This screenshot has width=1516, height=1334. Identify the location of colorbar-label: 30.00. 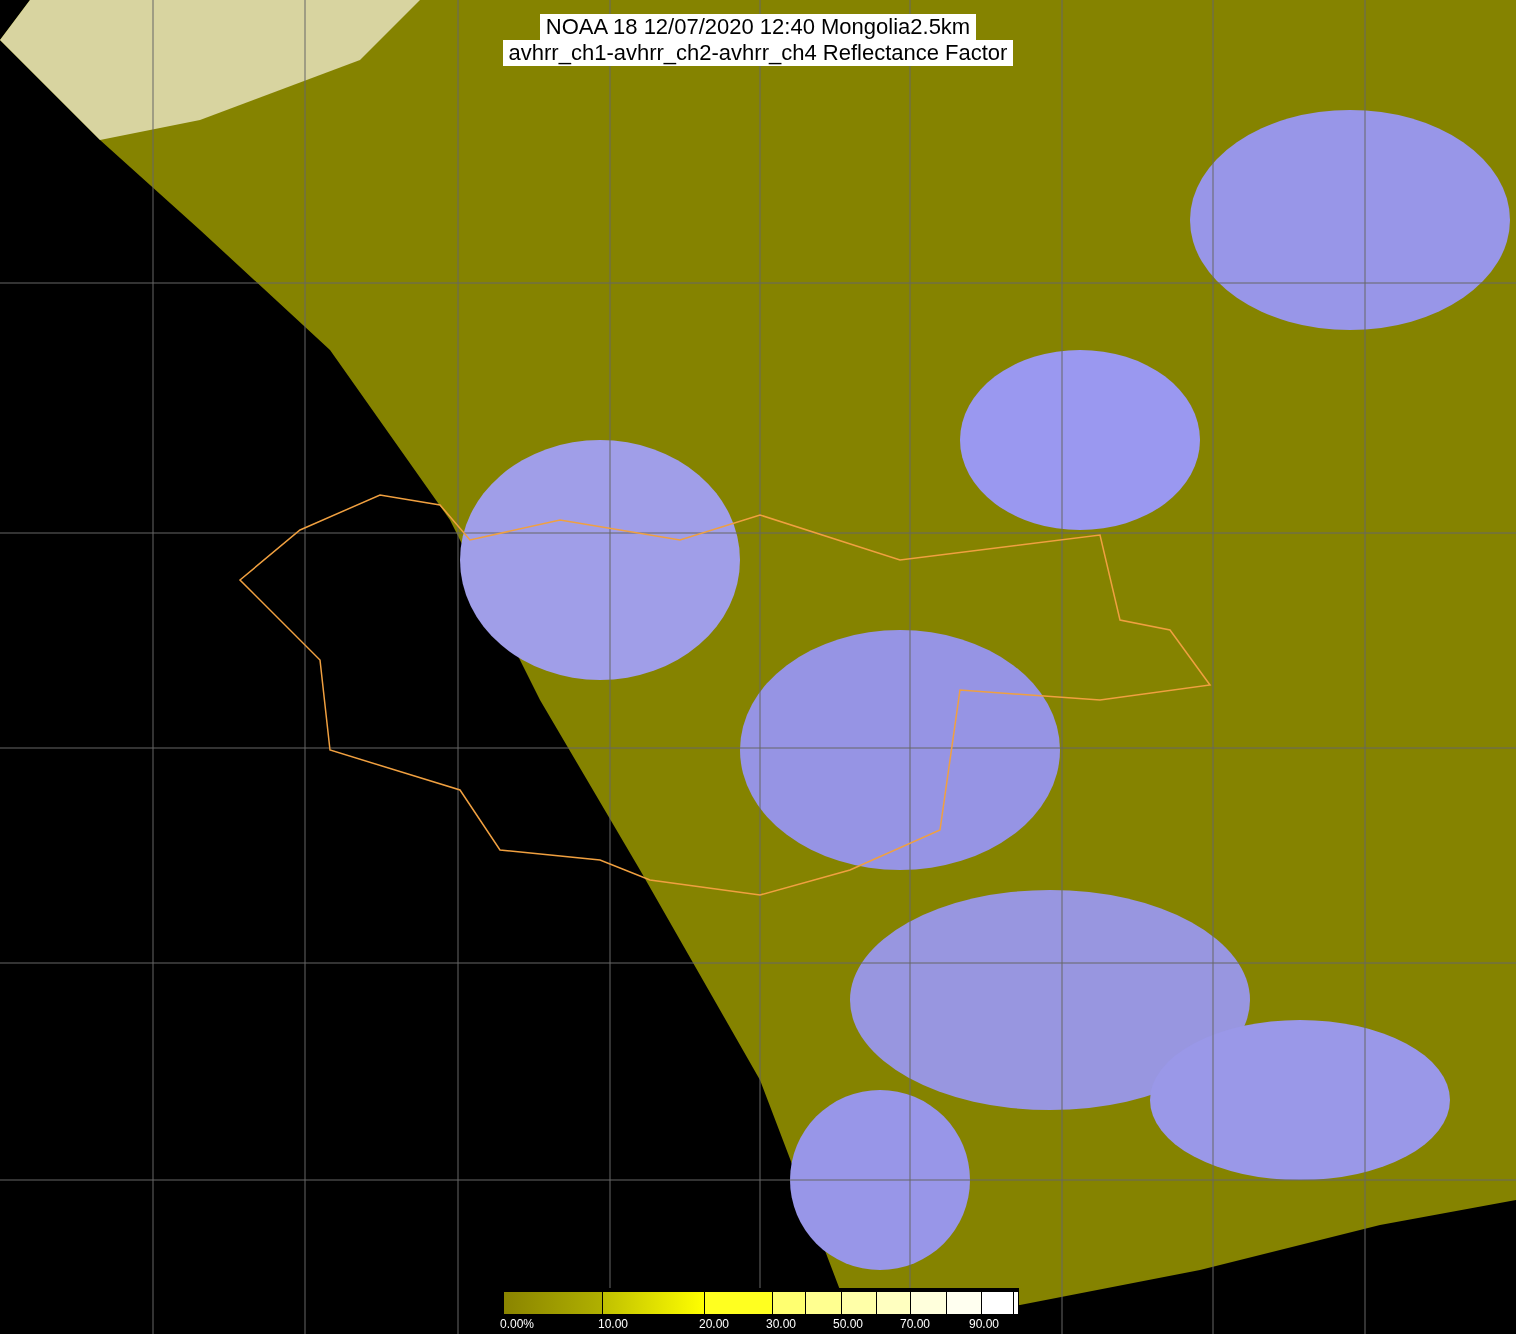
(781, 1324).